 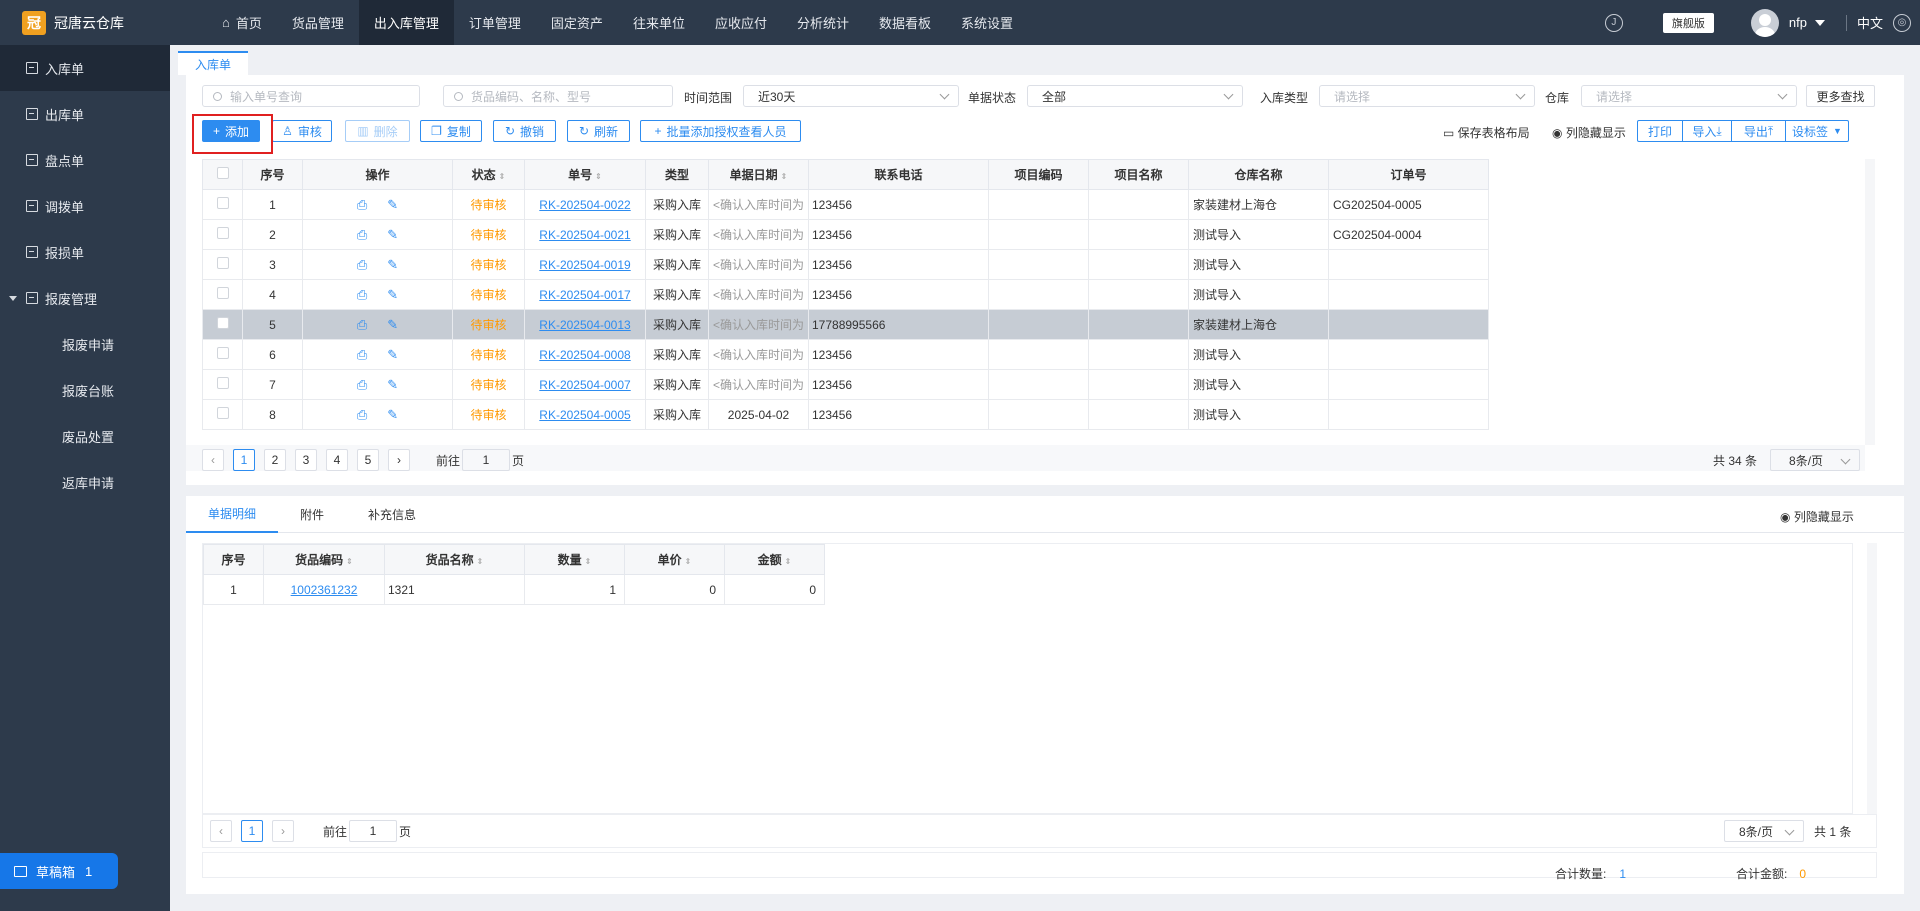 What do you see at coordinates (85, 68) in the screenshot?
I see `sidebar-item-inbound: 入库单` at bounding box center [85, 68].